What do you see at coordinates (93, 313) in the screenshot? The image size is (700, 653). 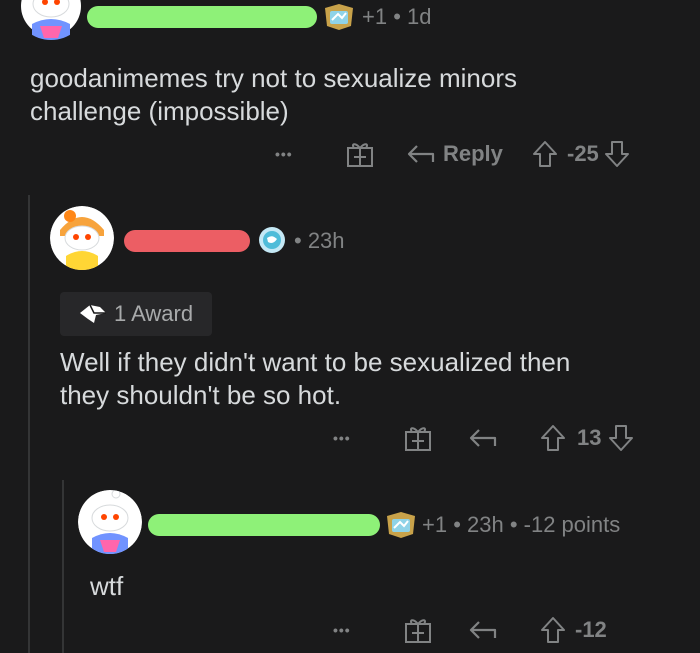 I see `award-hand-icon` at bounding box center [93, 313].